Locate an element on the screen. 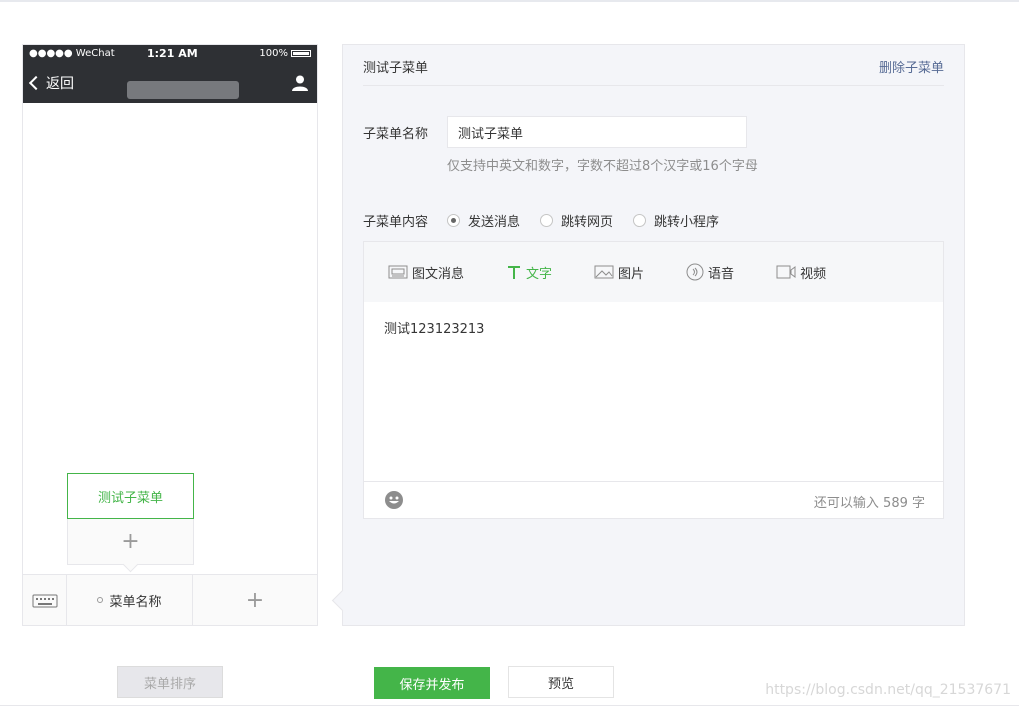 The image size is (1019, 710). name-label: 子菜单名称 is located at coordinates (396, 134).